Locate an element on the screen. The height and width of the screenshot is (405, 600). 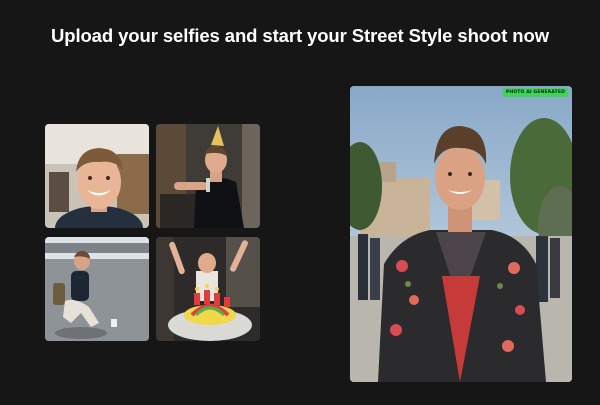
smiling-man-photo-icon is located at coordinates (97, 176).